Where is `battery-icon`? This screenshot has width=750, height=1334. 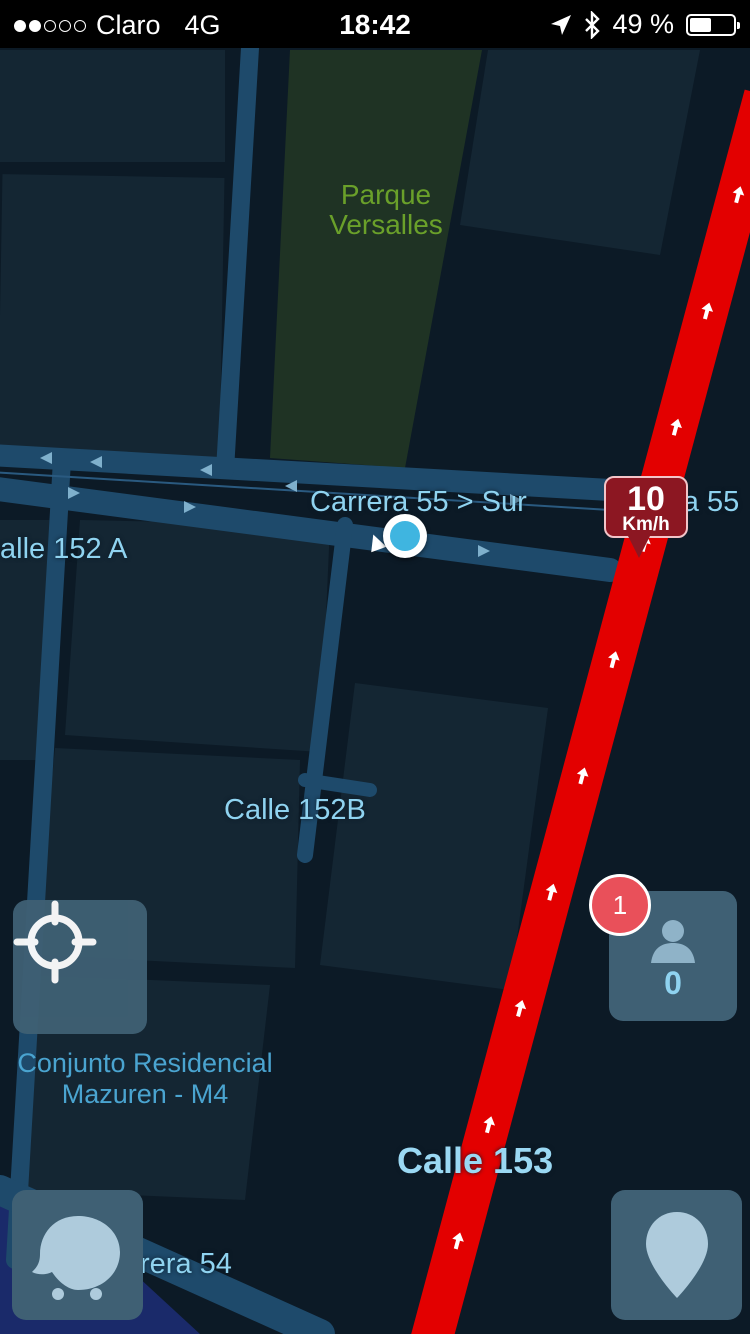 battery-icon is located at coordinates (713, 24).